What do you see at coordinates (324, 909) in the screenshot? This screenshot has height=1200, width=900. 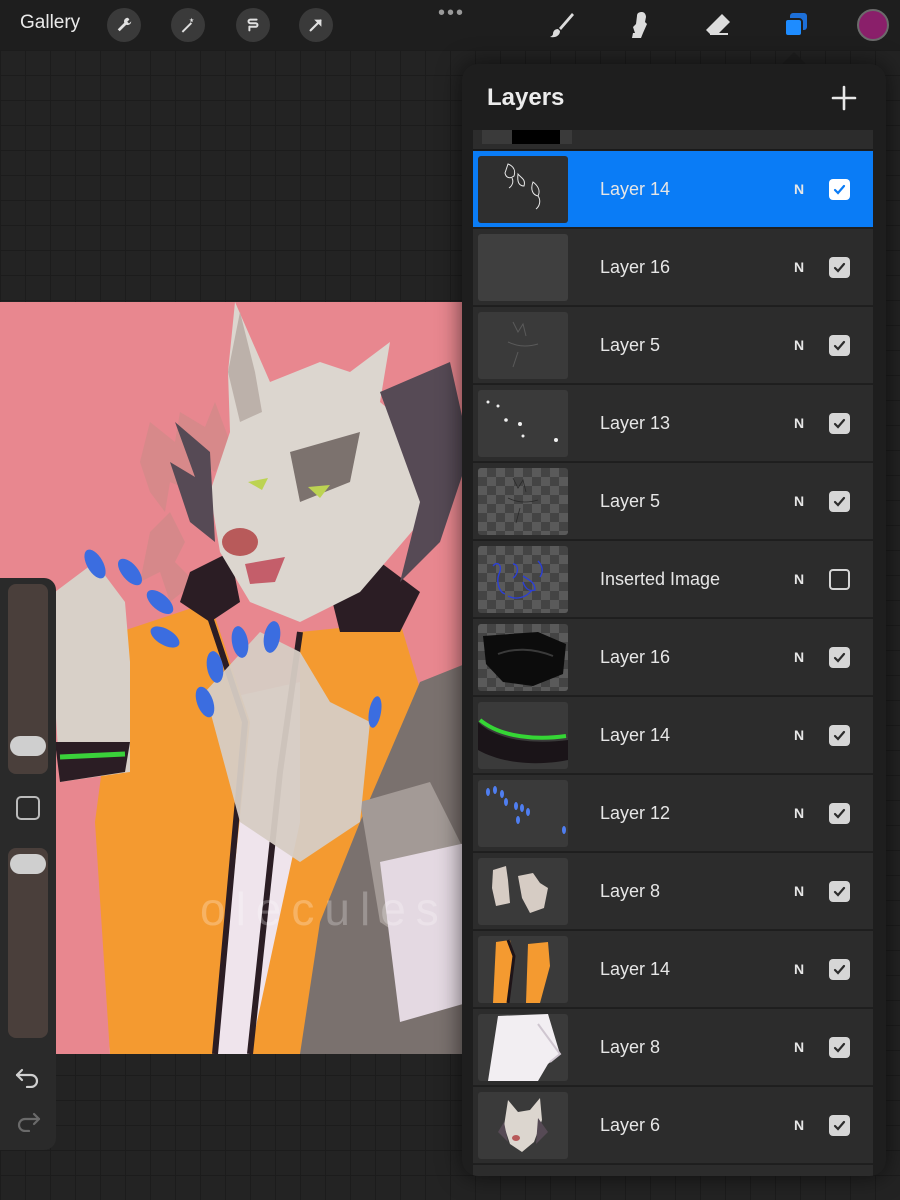 I see `artist-watermark: olecules` at bounding box center [324, 909].